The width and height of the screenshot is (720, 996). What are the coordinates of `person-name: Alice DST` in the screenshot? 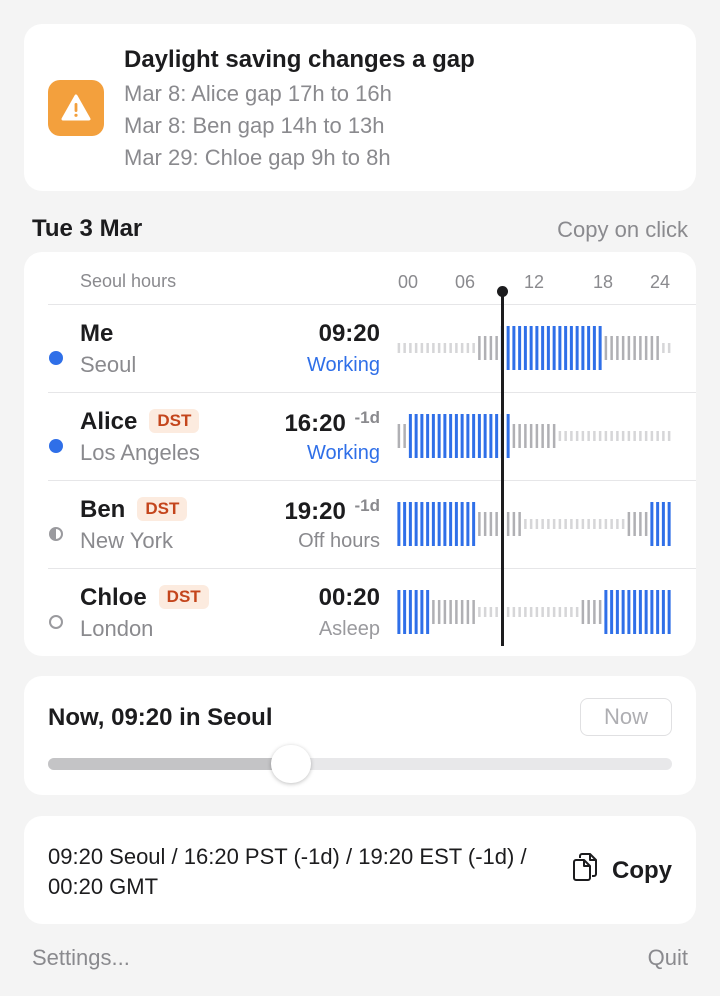 It's located at (140, 422).